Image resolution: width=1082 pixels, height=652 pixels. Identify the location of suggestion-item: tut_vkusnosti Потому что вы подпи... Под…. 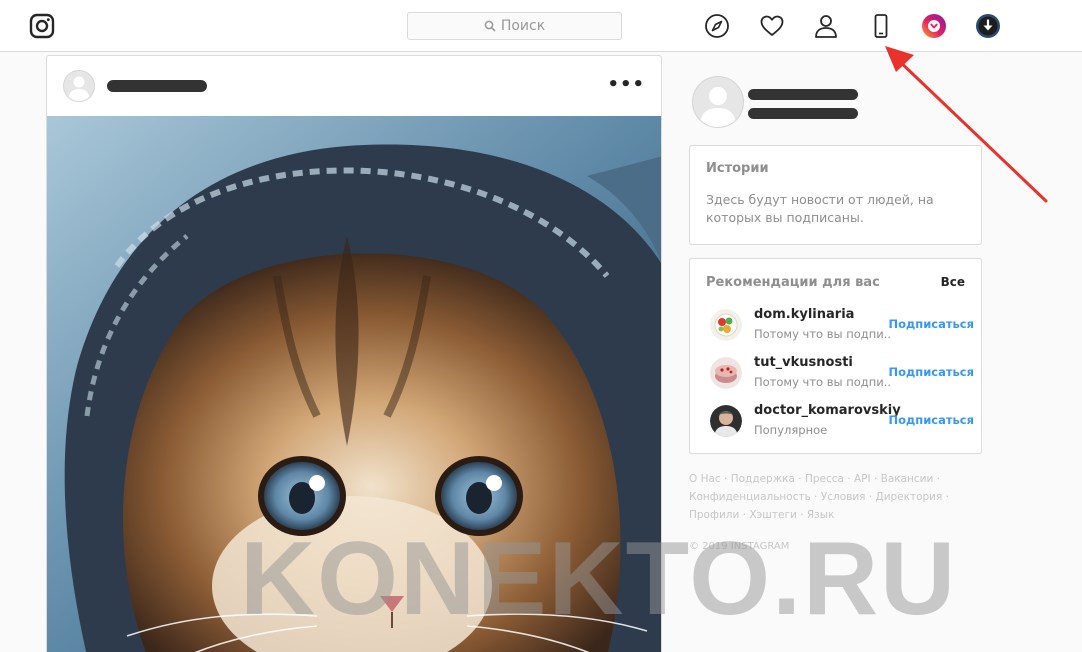
(842, 375).